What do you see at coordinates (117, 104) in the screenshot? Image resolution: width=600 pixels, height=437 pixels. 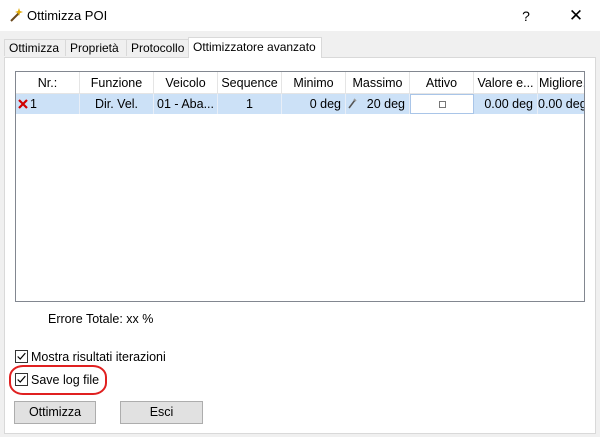 I see `cell-funzione: Dir. Vel.` at bounding box center [117, 104].